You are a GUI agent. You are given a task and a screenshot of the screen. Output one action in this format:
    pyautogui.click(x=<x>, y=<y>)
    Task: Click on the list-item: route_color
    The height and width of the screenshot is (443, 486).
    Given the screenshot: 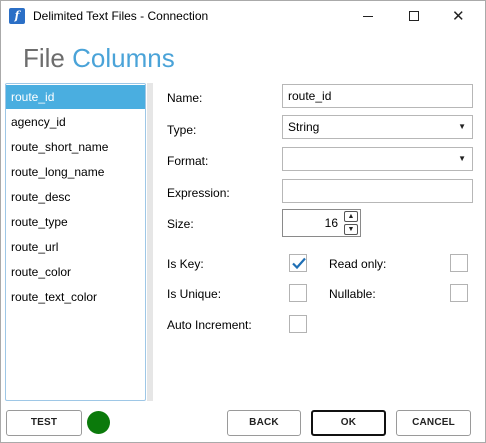 What is the action you would take?
    pyautogui.click(x=75, y=272)
    